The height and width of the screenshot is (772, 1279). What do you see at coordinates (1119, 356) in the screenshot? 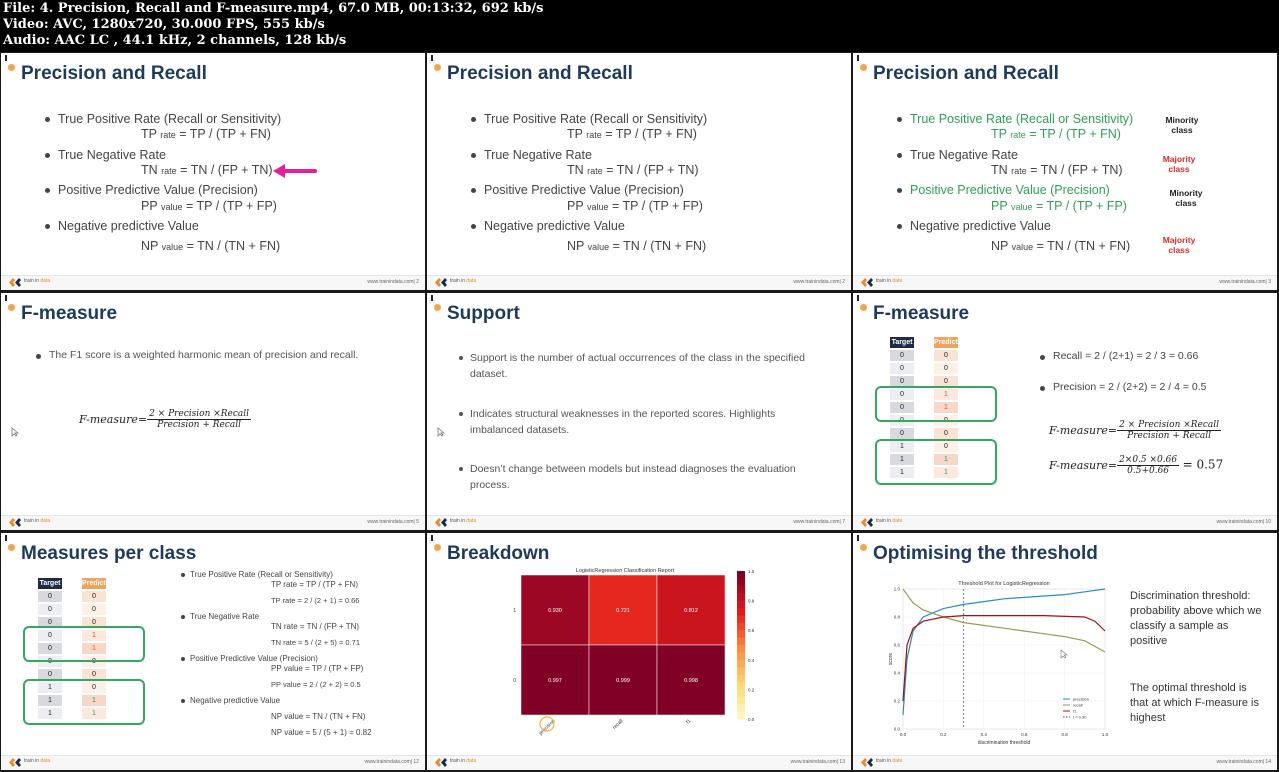
I see `recall-calc: Recall = 2 / (2+1) = 2 / 3 = 0.66` at bounding box center [1119, 356].